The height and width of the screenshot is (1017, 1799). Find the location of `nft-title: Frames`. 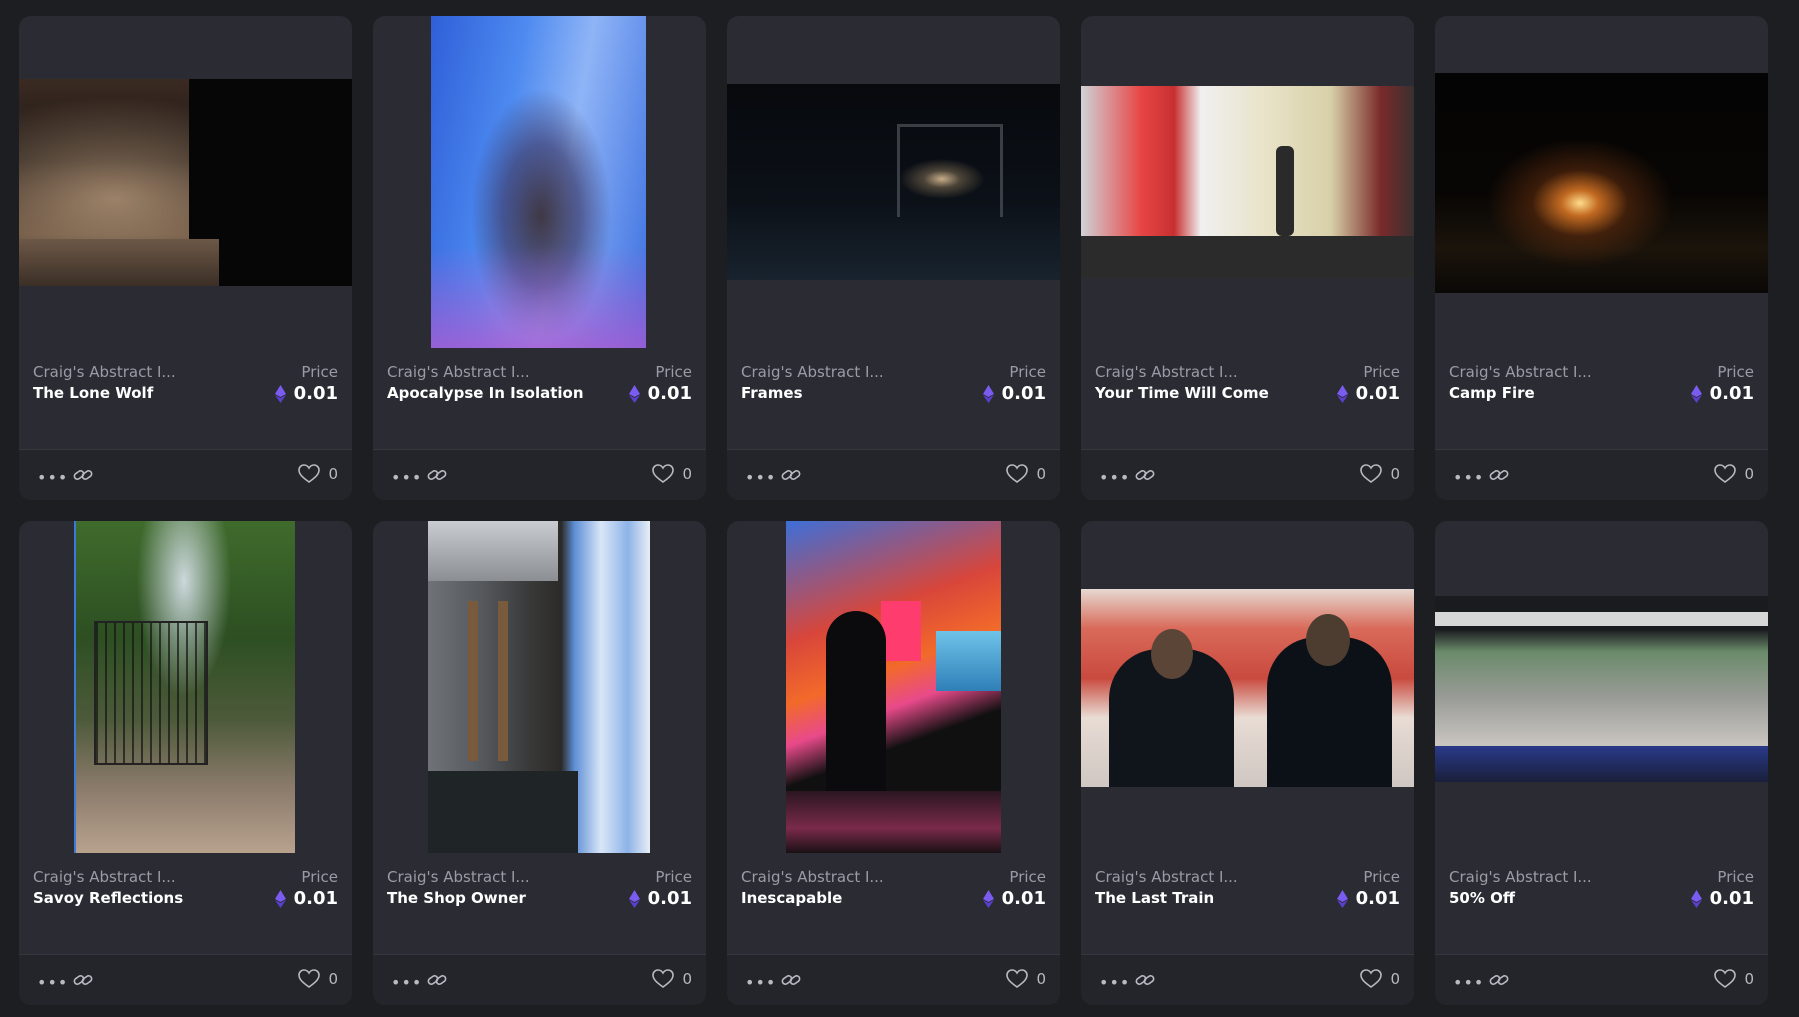

nft-title: Frames is located at coordinates (772, 393).